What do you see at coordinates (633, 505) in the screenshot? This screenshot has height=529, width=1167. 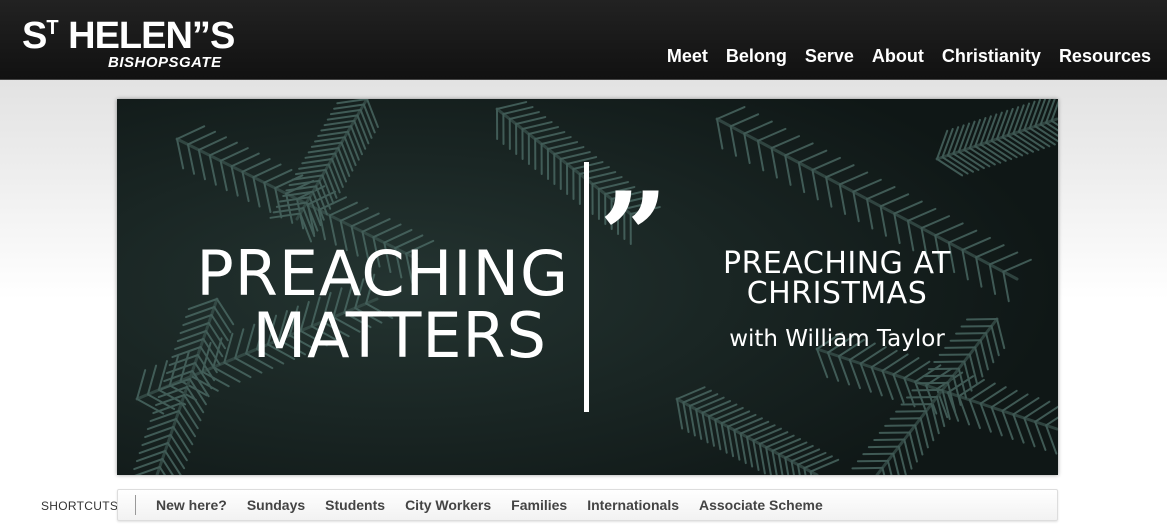 I see `shortcut-internationals: Internationals` at bounding box center [633, 505].